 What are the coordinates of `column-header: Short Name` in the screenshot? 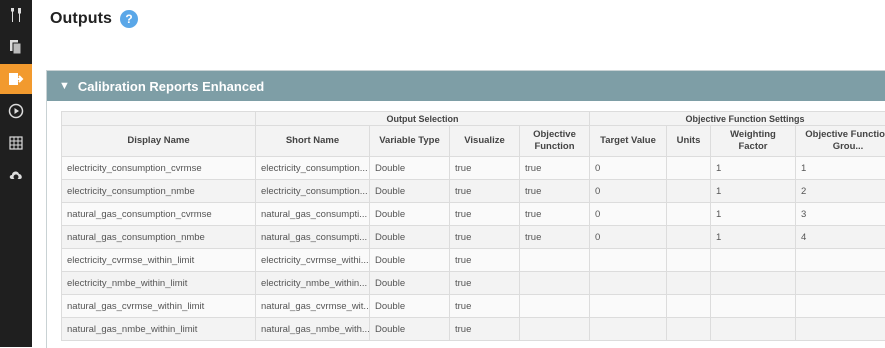 It's located at (313, 141).